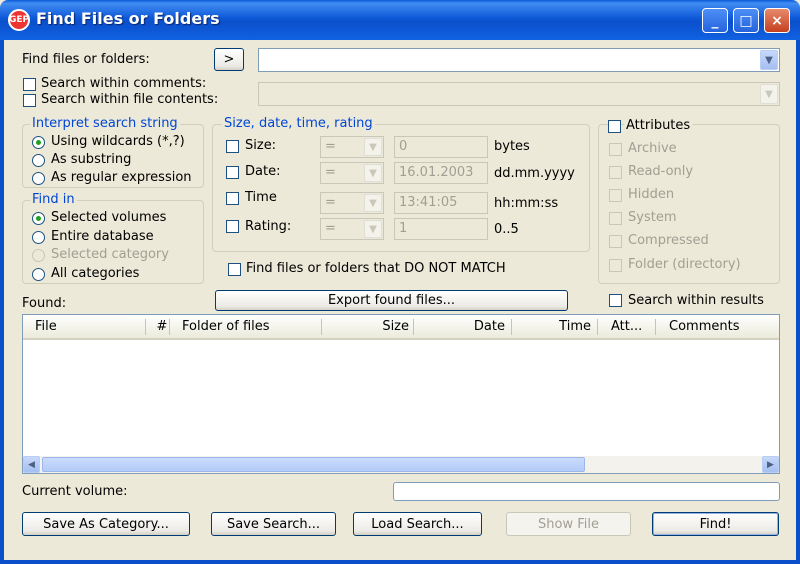 The height and width of the screenshot is (564, 800). What do you see at coordinates (352, 147) in the screenshot?
I see `size-op-select: = ▼` at bounding box center [352, 147].